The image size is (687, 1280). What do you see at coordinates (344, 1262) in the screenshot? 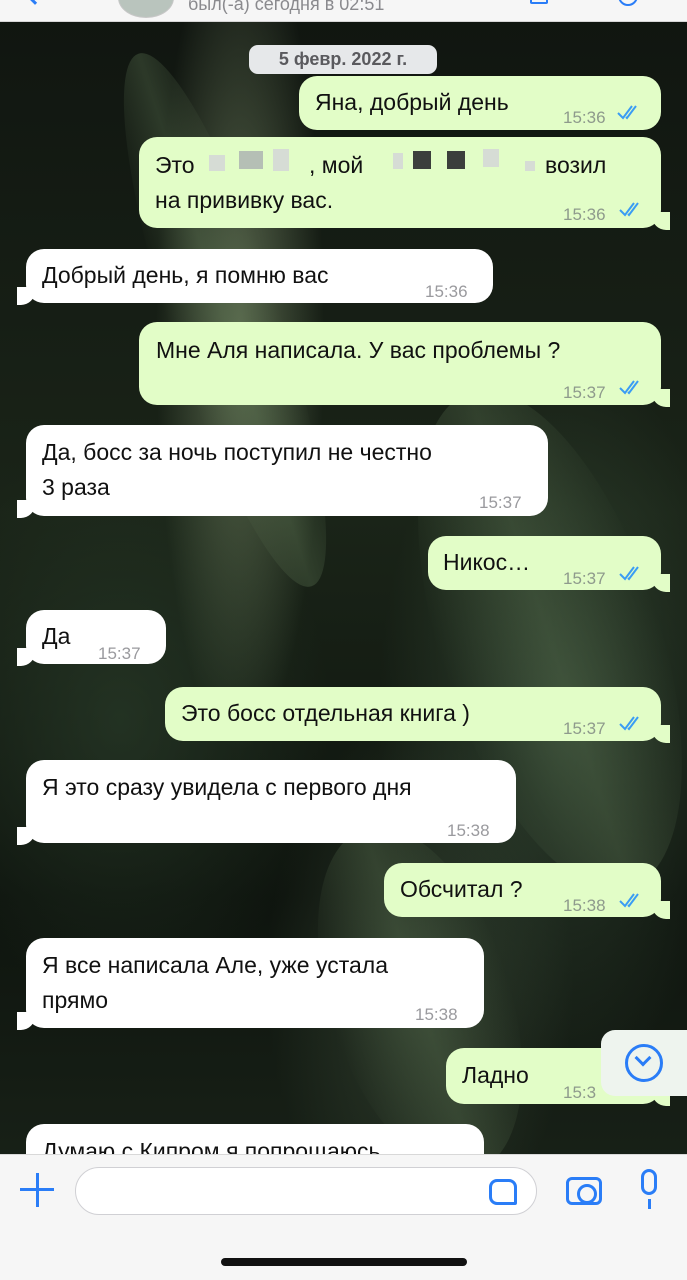
I see `home-indicator` at bounding box center [344, 1262].